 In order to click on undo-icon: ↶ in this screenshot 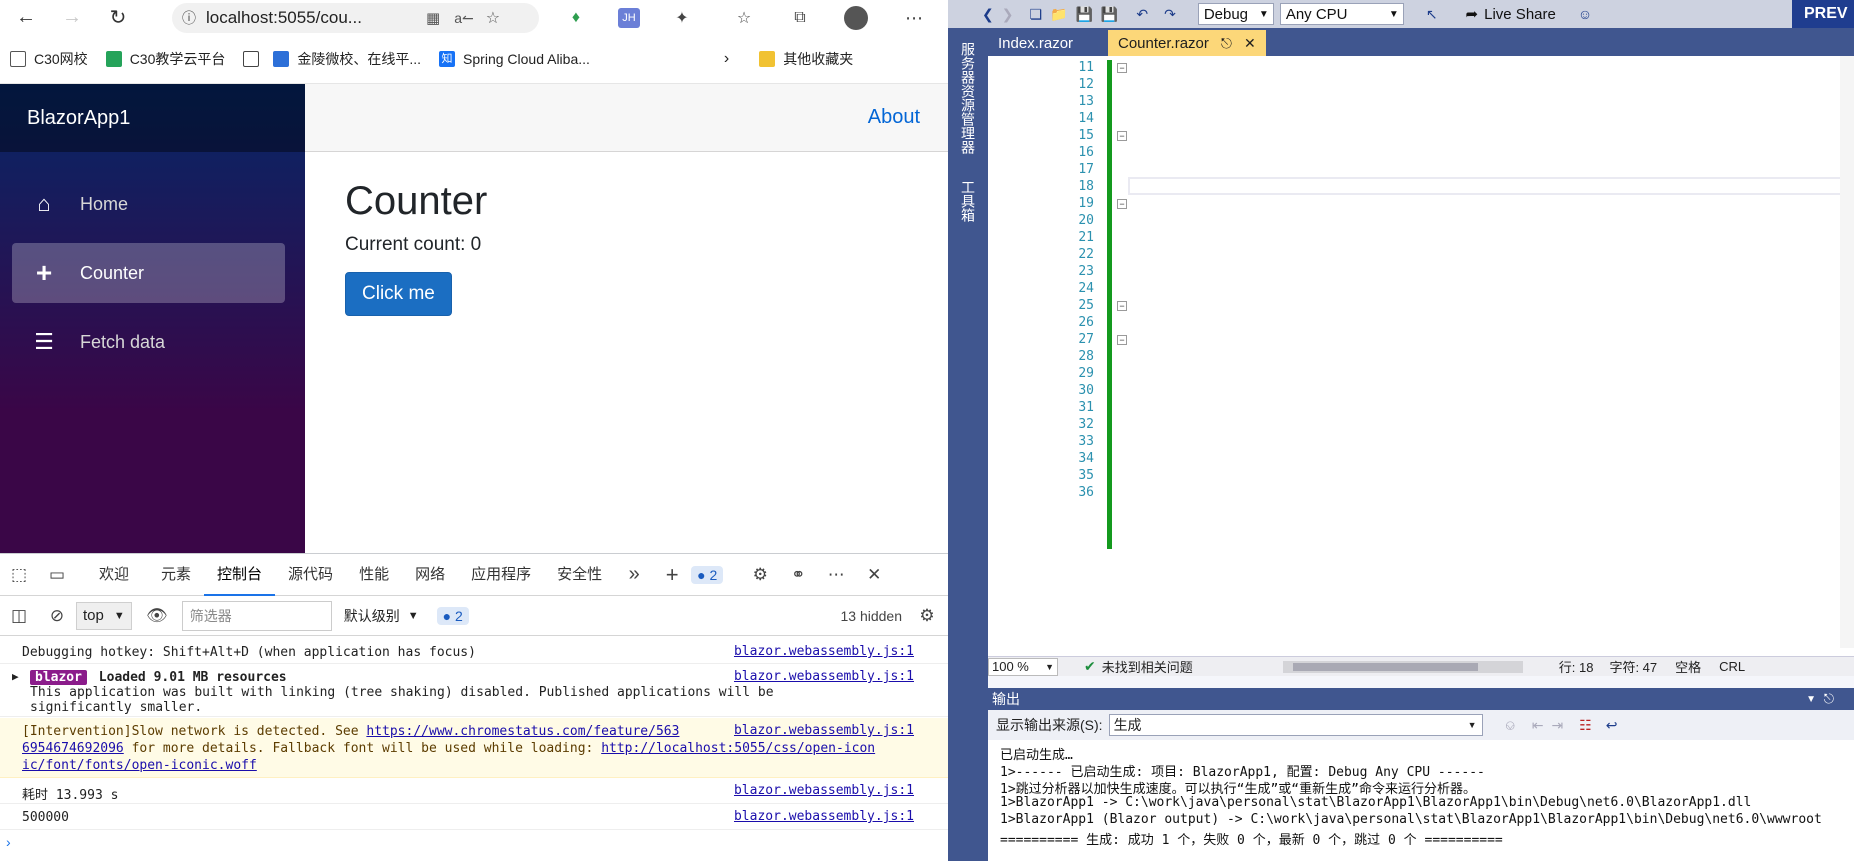, I will do `click(1142, 14)`.